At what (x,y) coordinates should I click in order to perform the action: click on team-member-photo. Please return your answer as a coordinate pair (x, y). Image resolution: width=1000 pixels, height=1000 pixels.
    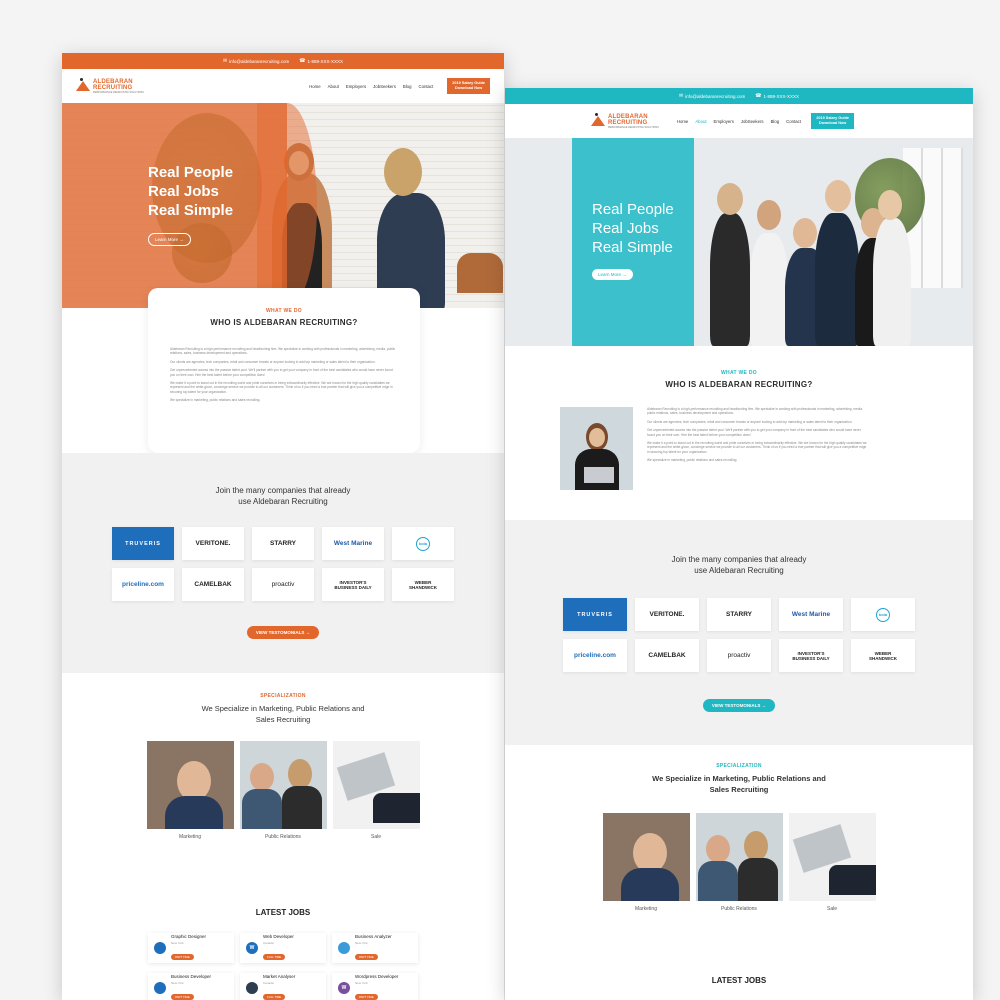
    Looking at the image, I should click on (596, 448).